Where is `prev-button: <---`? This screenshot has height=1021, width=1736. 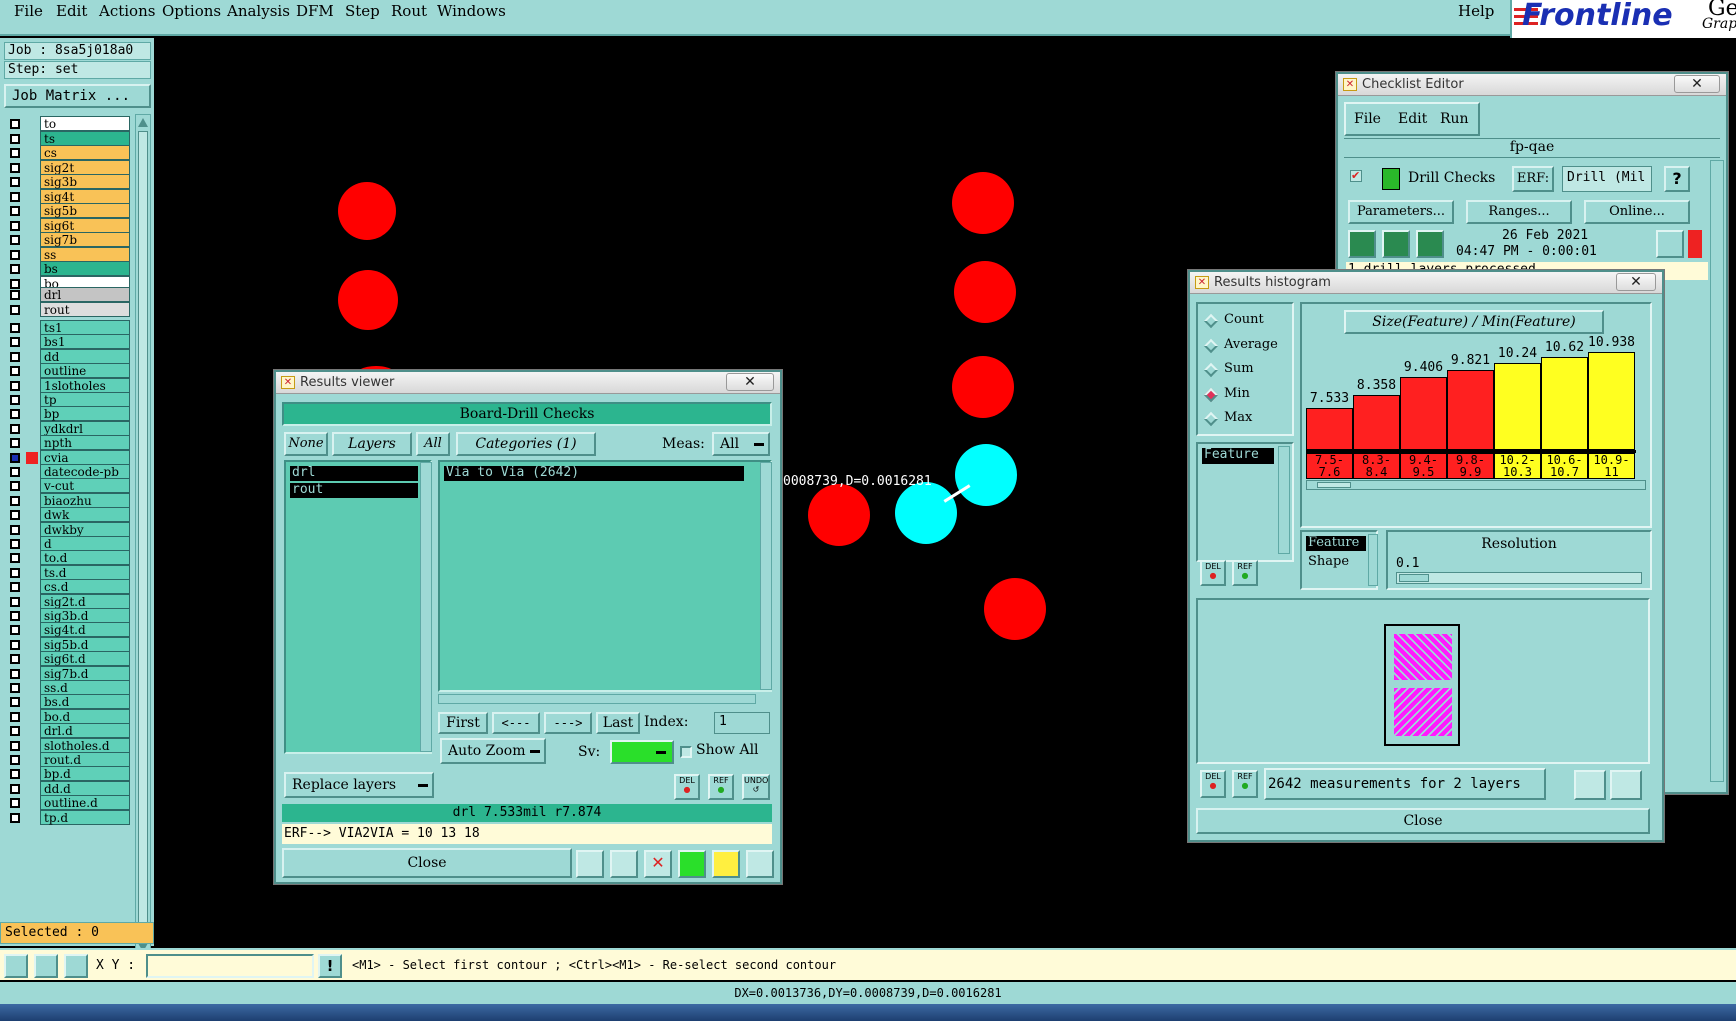 prev-button: <--- is located at coordinates (516, 723).